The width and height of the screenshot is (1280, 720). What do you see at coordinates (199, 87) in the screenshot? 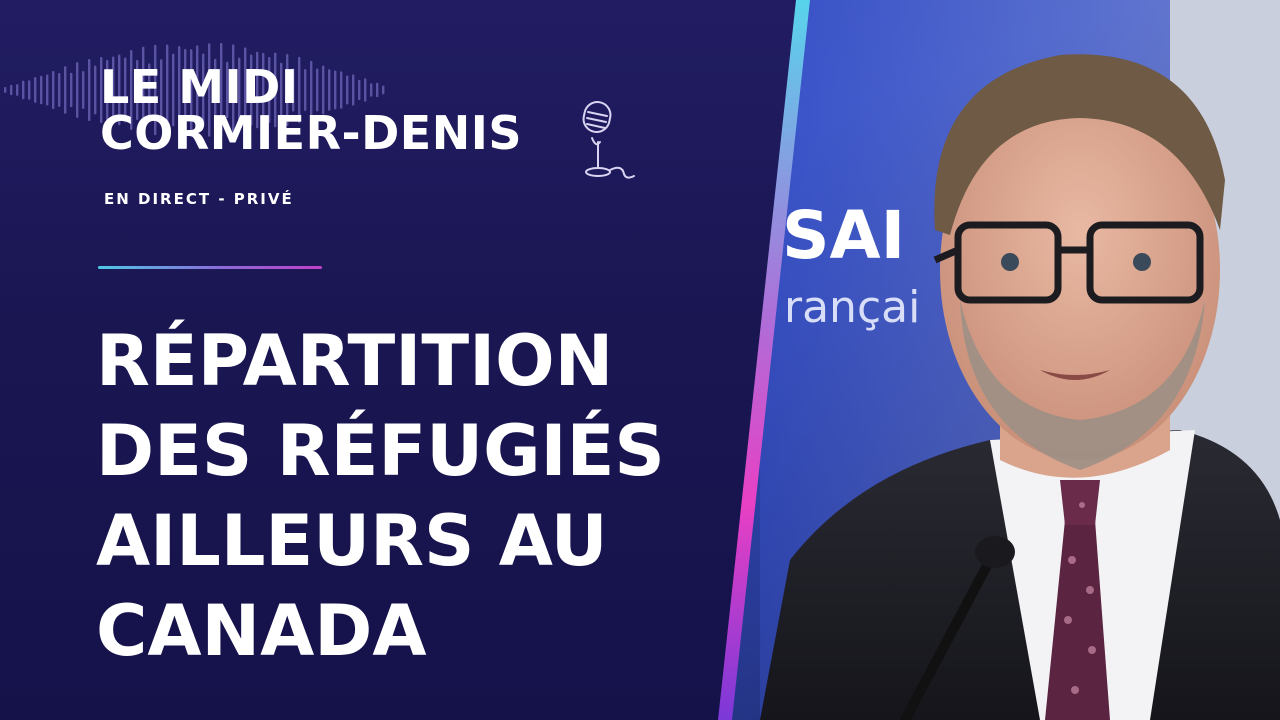
I see `show-title-line-1: LE MIDI` at bounding box center [199, 87].